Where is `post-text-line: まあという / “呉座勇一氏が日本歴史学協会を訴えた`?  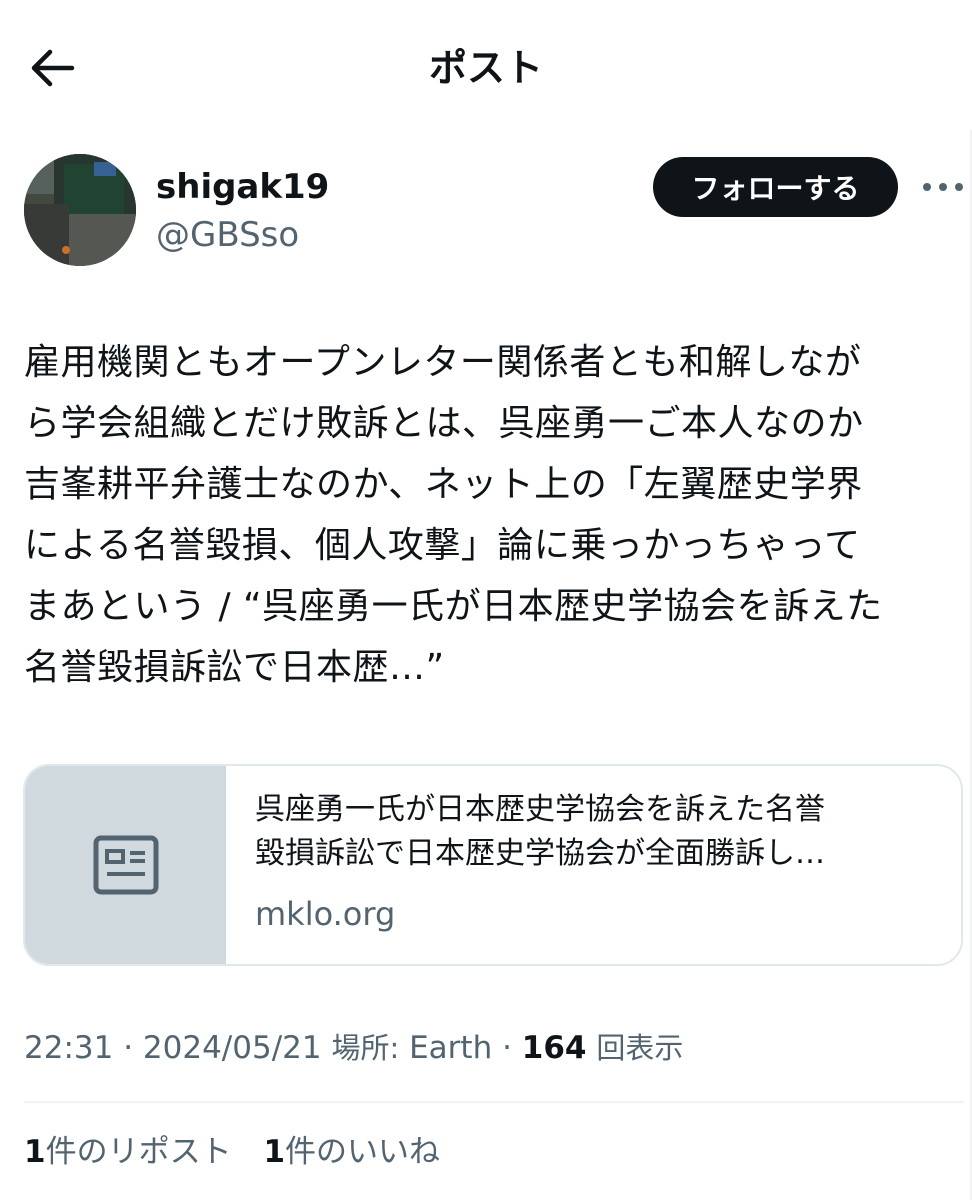
post-text-line: まあという / “呉座勇一氏が日本歴史学協会を訴えた is located at coordinates (453, 606).